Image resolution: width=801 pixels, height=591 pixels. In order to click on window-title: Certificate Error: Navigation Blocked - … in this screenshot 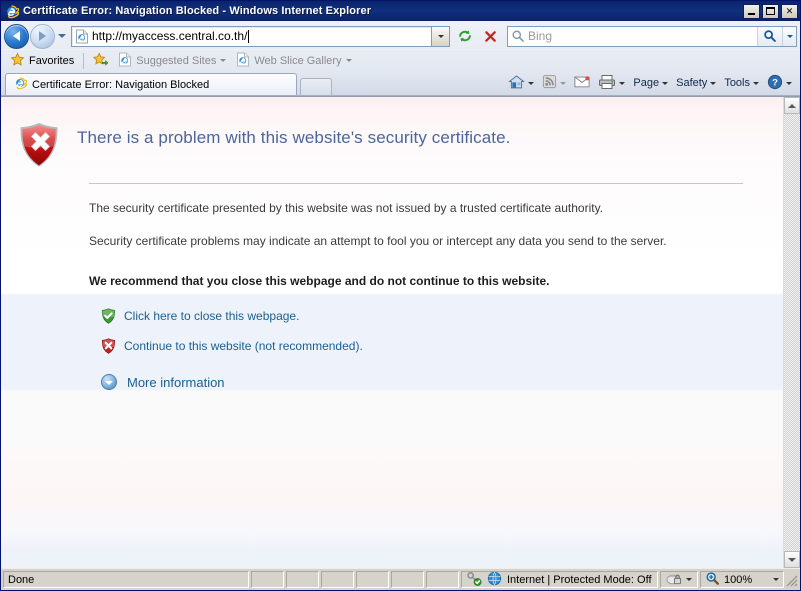, I will do `click(197, 11)`.